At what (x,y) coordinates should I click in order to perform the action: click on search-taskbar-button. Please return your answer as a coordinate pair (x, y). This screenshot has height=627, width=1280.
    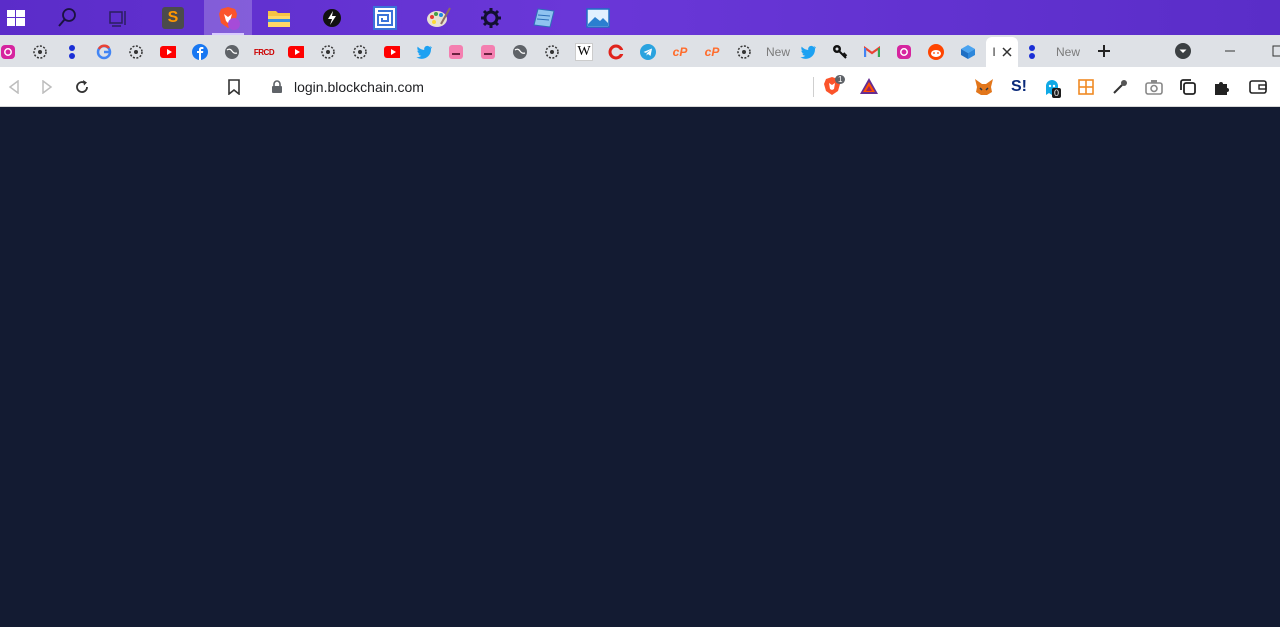
    Looking at the image, I should click on (67, 17).